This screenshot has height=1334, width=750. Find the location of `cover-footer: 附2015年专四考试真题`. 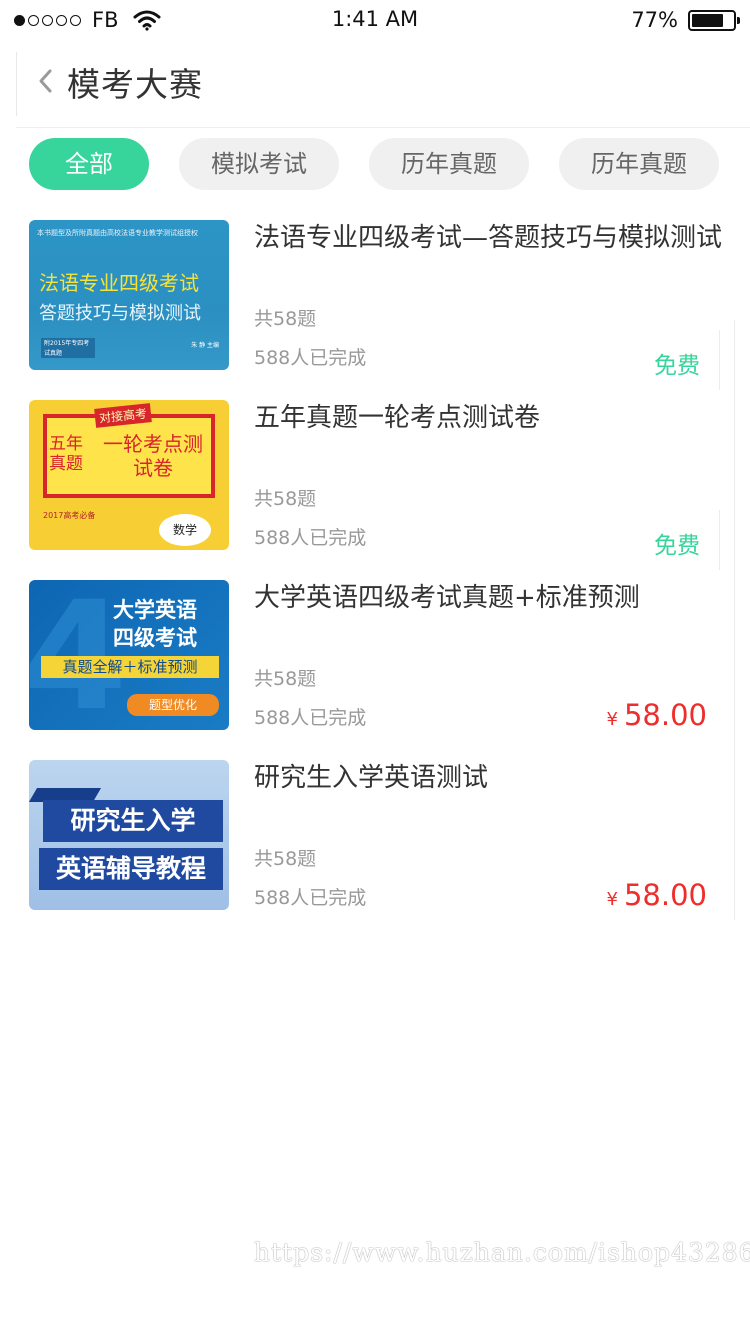

cover-footer: 附2015年专四考试真题 is located at coordinates (68, 348).